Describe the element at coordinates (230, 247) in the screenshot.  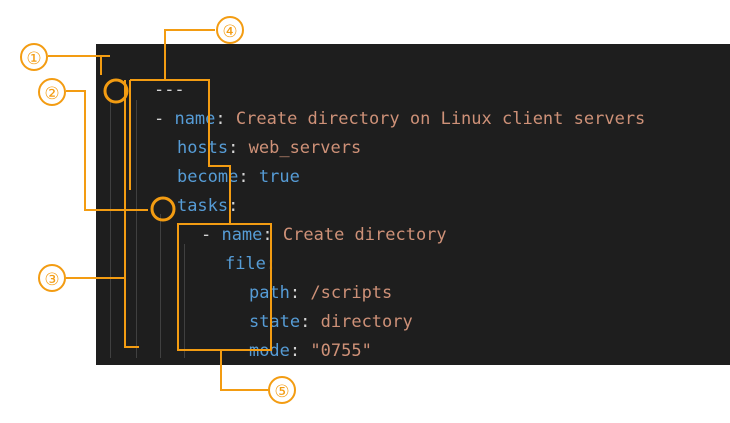
I see `code-line-file: file:` at that location.